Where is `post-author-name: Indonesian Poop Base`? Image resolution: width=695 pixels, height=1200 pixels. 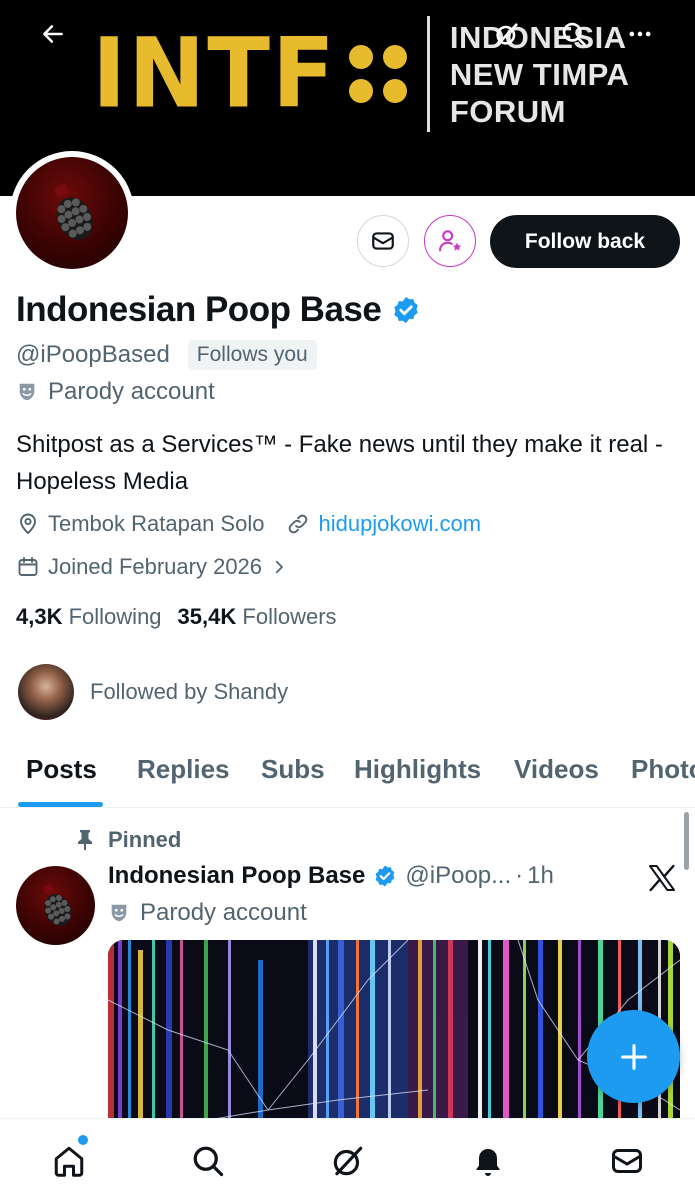 post-author-name: Indonesian Poop Base is located at coordinates (236, 876).